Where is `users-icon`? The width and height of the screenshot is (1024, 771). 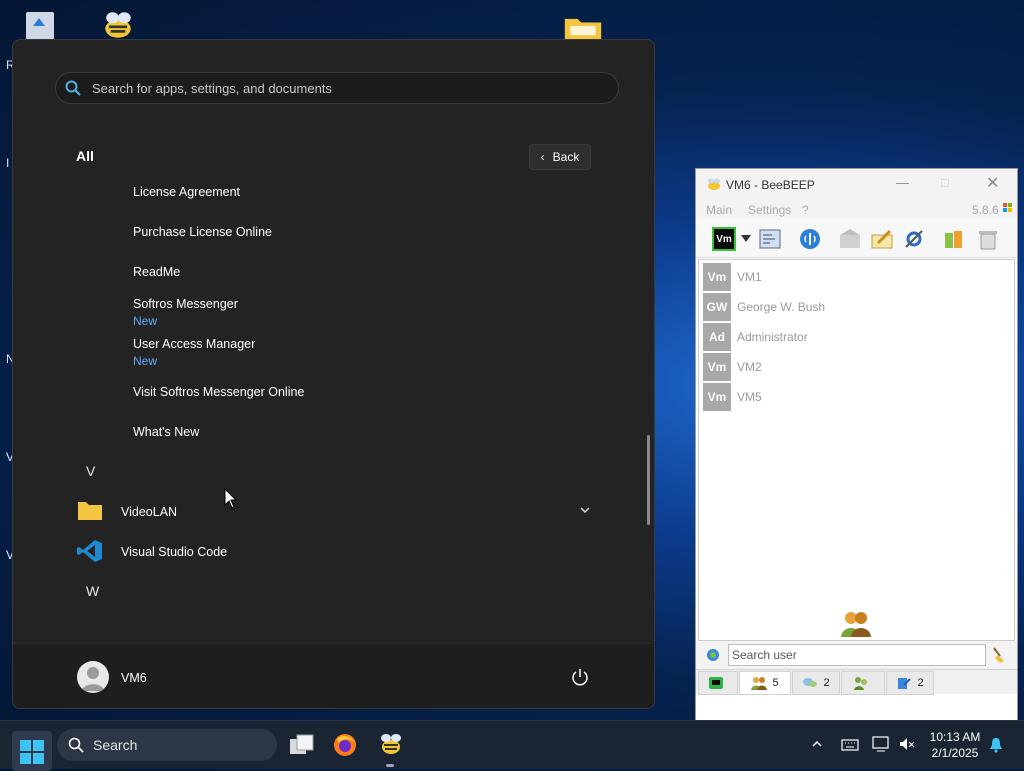
users-icon is located at coordinates (759, 683).